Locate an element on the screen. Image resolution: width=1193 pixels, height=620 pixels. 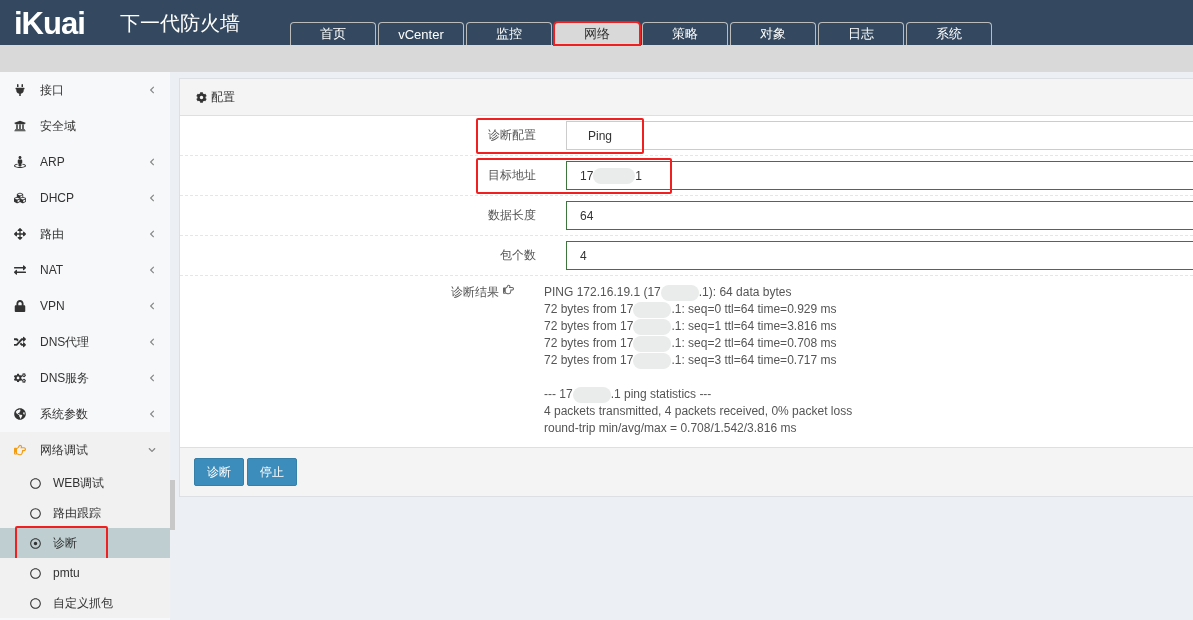
sidebar-subitem: 路由跟踪 is located at coordinates (85, 513).